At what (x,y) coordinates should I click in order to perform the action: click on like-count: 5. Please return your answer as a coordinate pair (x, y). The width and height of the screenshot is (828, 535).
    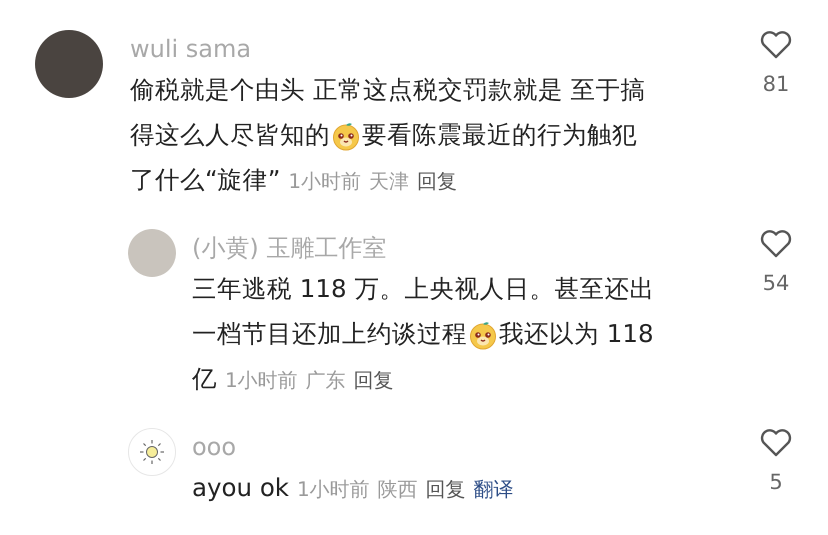
    Looking at the image, I should click on (776, 482).